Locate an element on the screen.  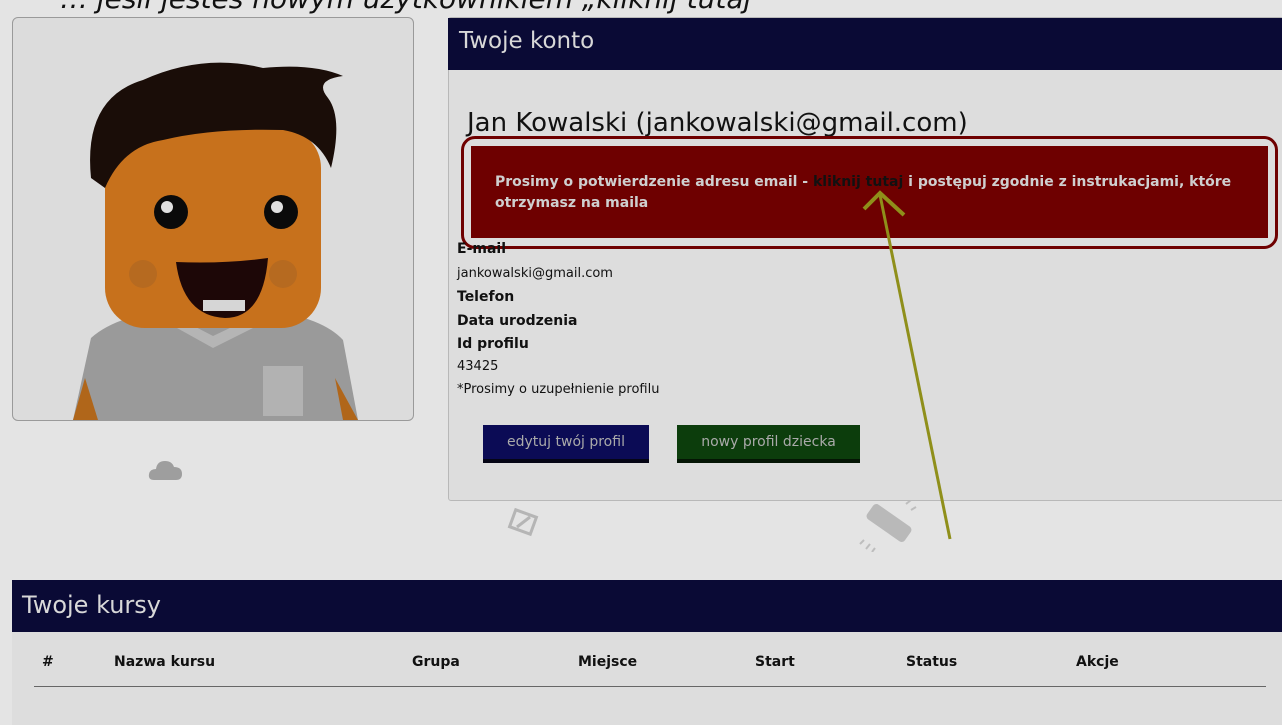
email-label: E-mail is located at coordinates (482, 249).